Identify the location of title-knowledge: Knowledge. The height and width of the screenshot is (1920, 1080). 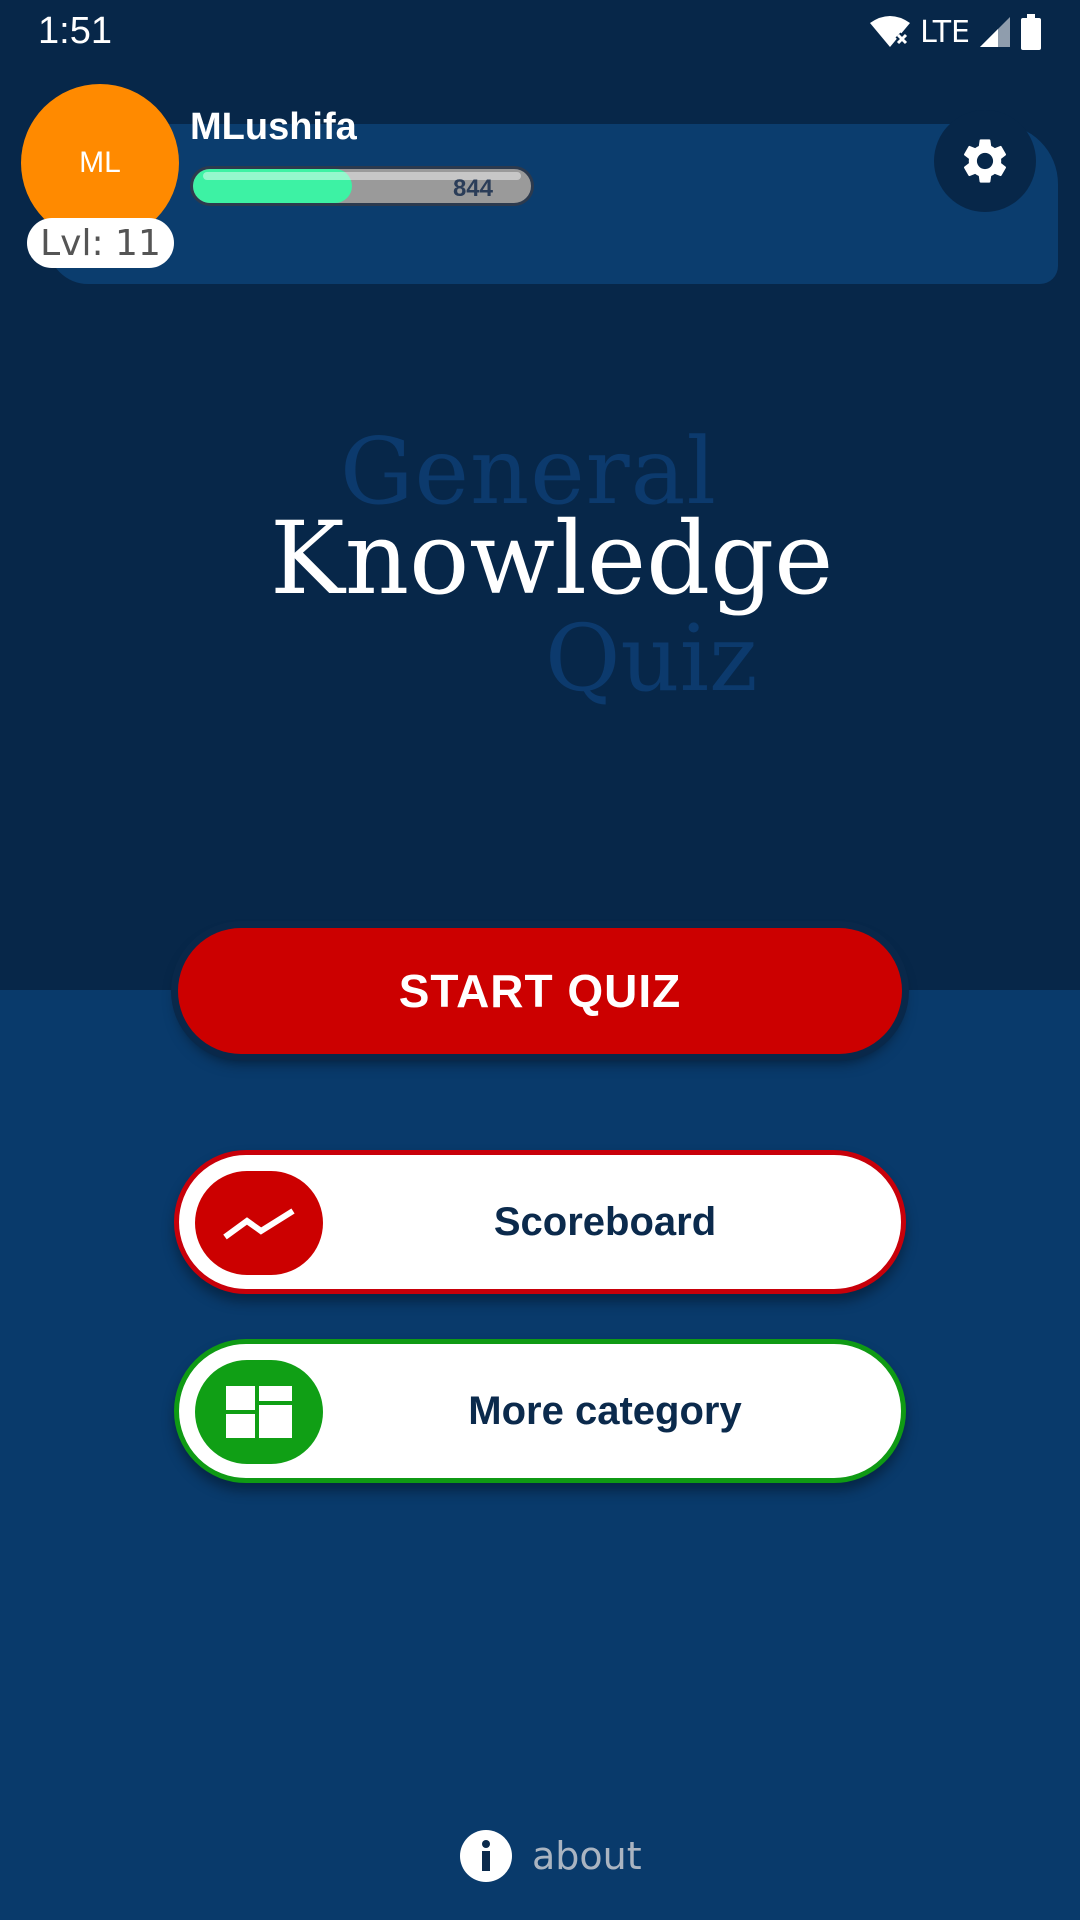
(552, 558).